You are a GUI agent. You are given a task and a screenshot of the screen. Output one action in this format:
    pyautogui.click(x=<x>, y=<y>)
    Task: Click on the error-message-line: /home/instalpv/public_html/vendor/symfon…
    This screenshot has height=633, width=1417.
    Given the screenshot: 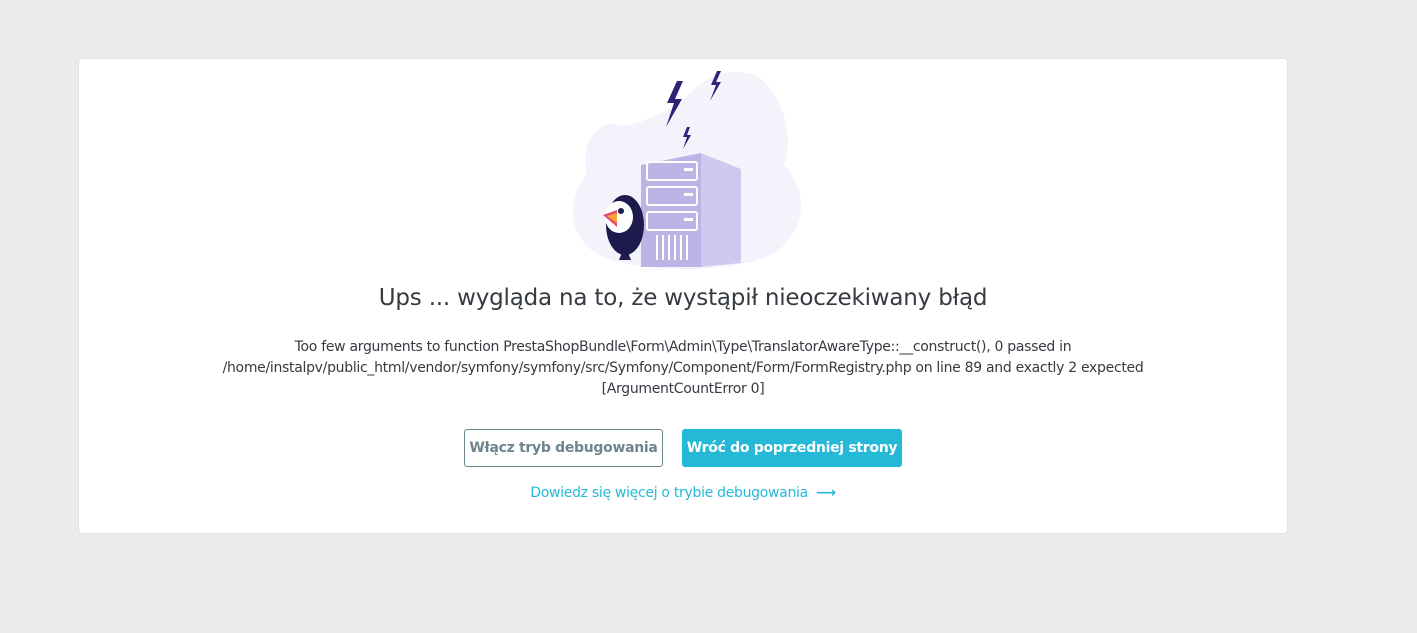 What is the action you would take?
    pyautogui.click(x=683, y=368)
    